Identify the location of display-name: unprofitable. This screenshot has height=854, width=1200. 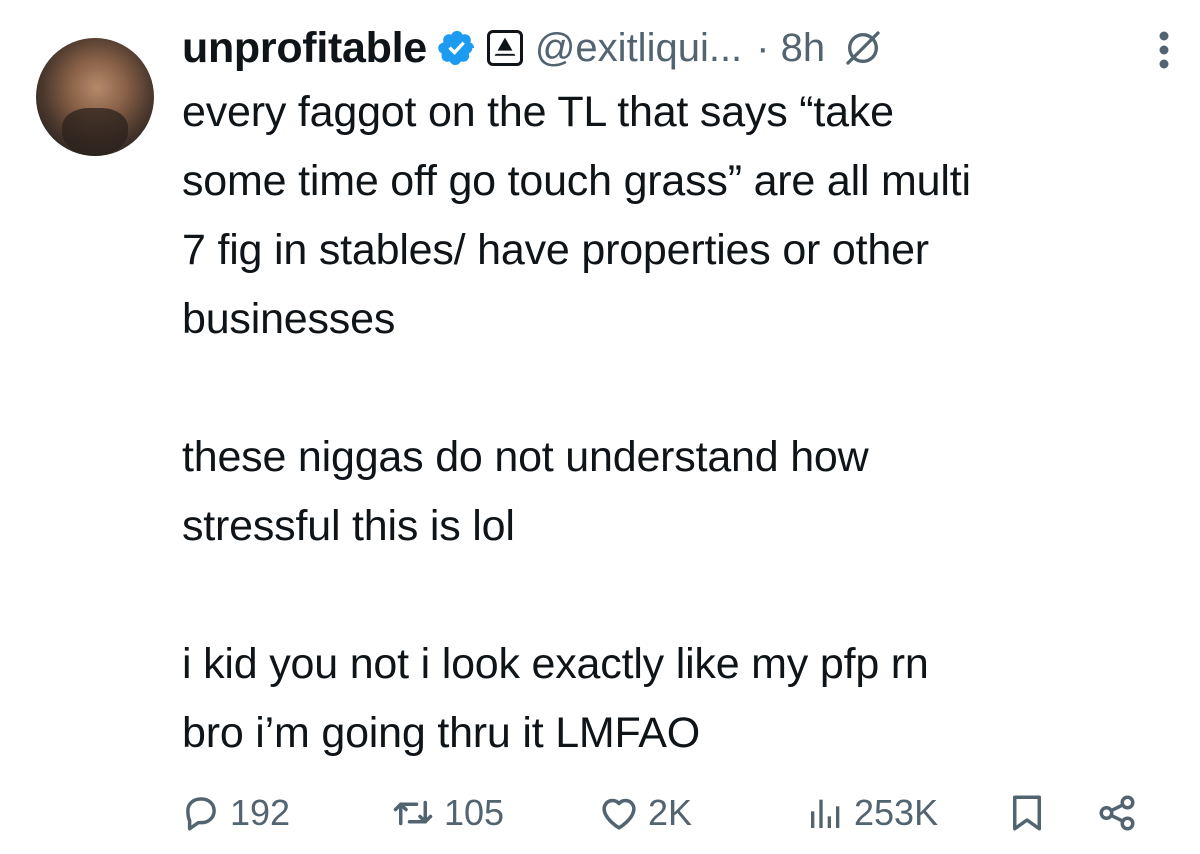
(304, 48).